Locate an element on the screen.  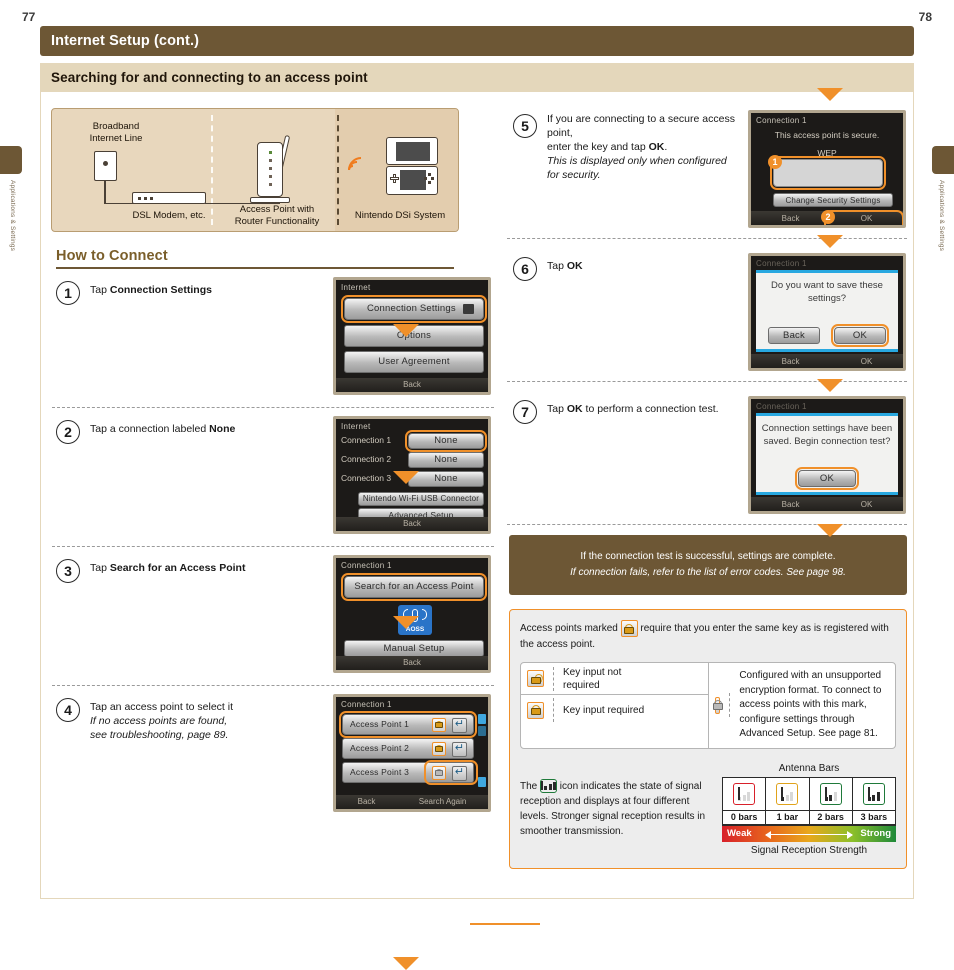
antenna-level-0: 0 bars is located at coordinates (745, 800).